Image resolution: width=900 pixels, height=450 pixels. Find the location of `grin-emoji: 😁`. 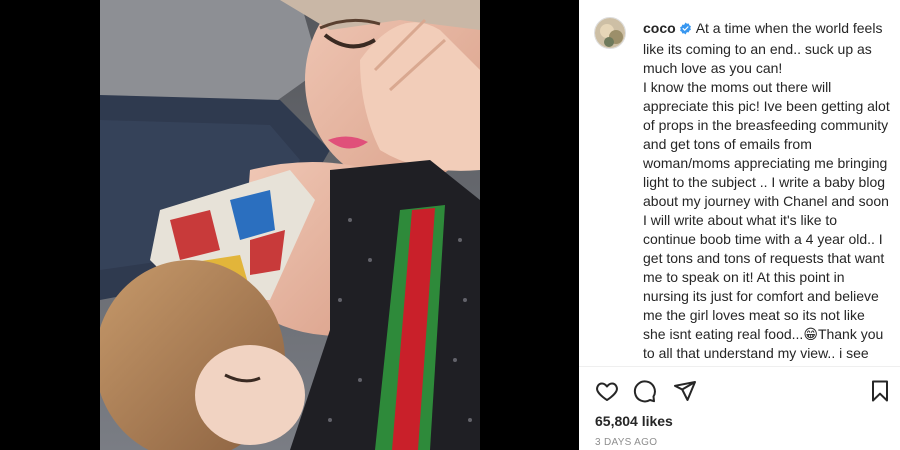

grin-emoji: 😁 is located at coordinates (810, 334).